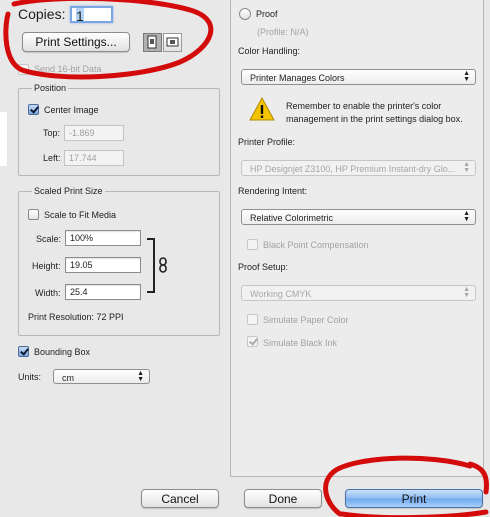 The width and height of the screenshot is (490, 517). I want to click on simulate-paper-checkbox, so click(252, 319).